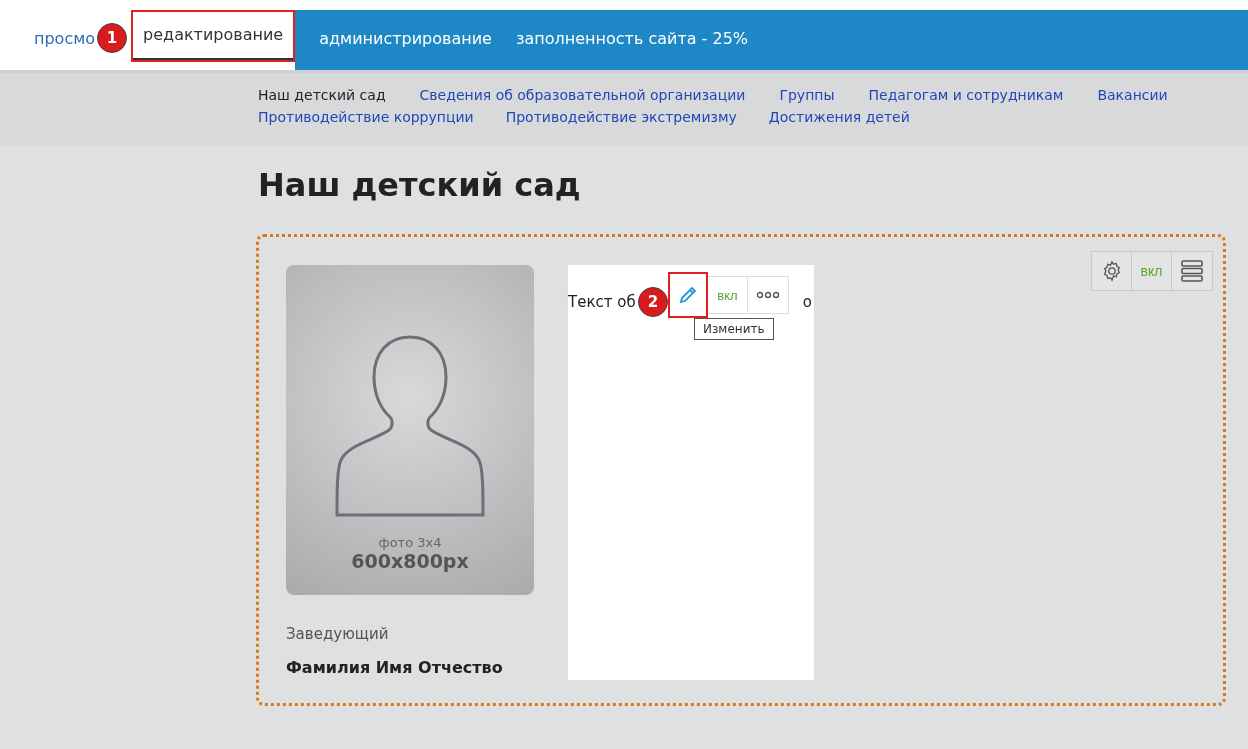  Describe the element at coordinates (839, 117) in the screenshot. I see `nav-link: Достижения детей` at that location.